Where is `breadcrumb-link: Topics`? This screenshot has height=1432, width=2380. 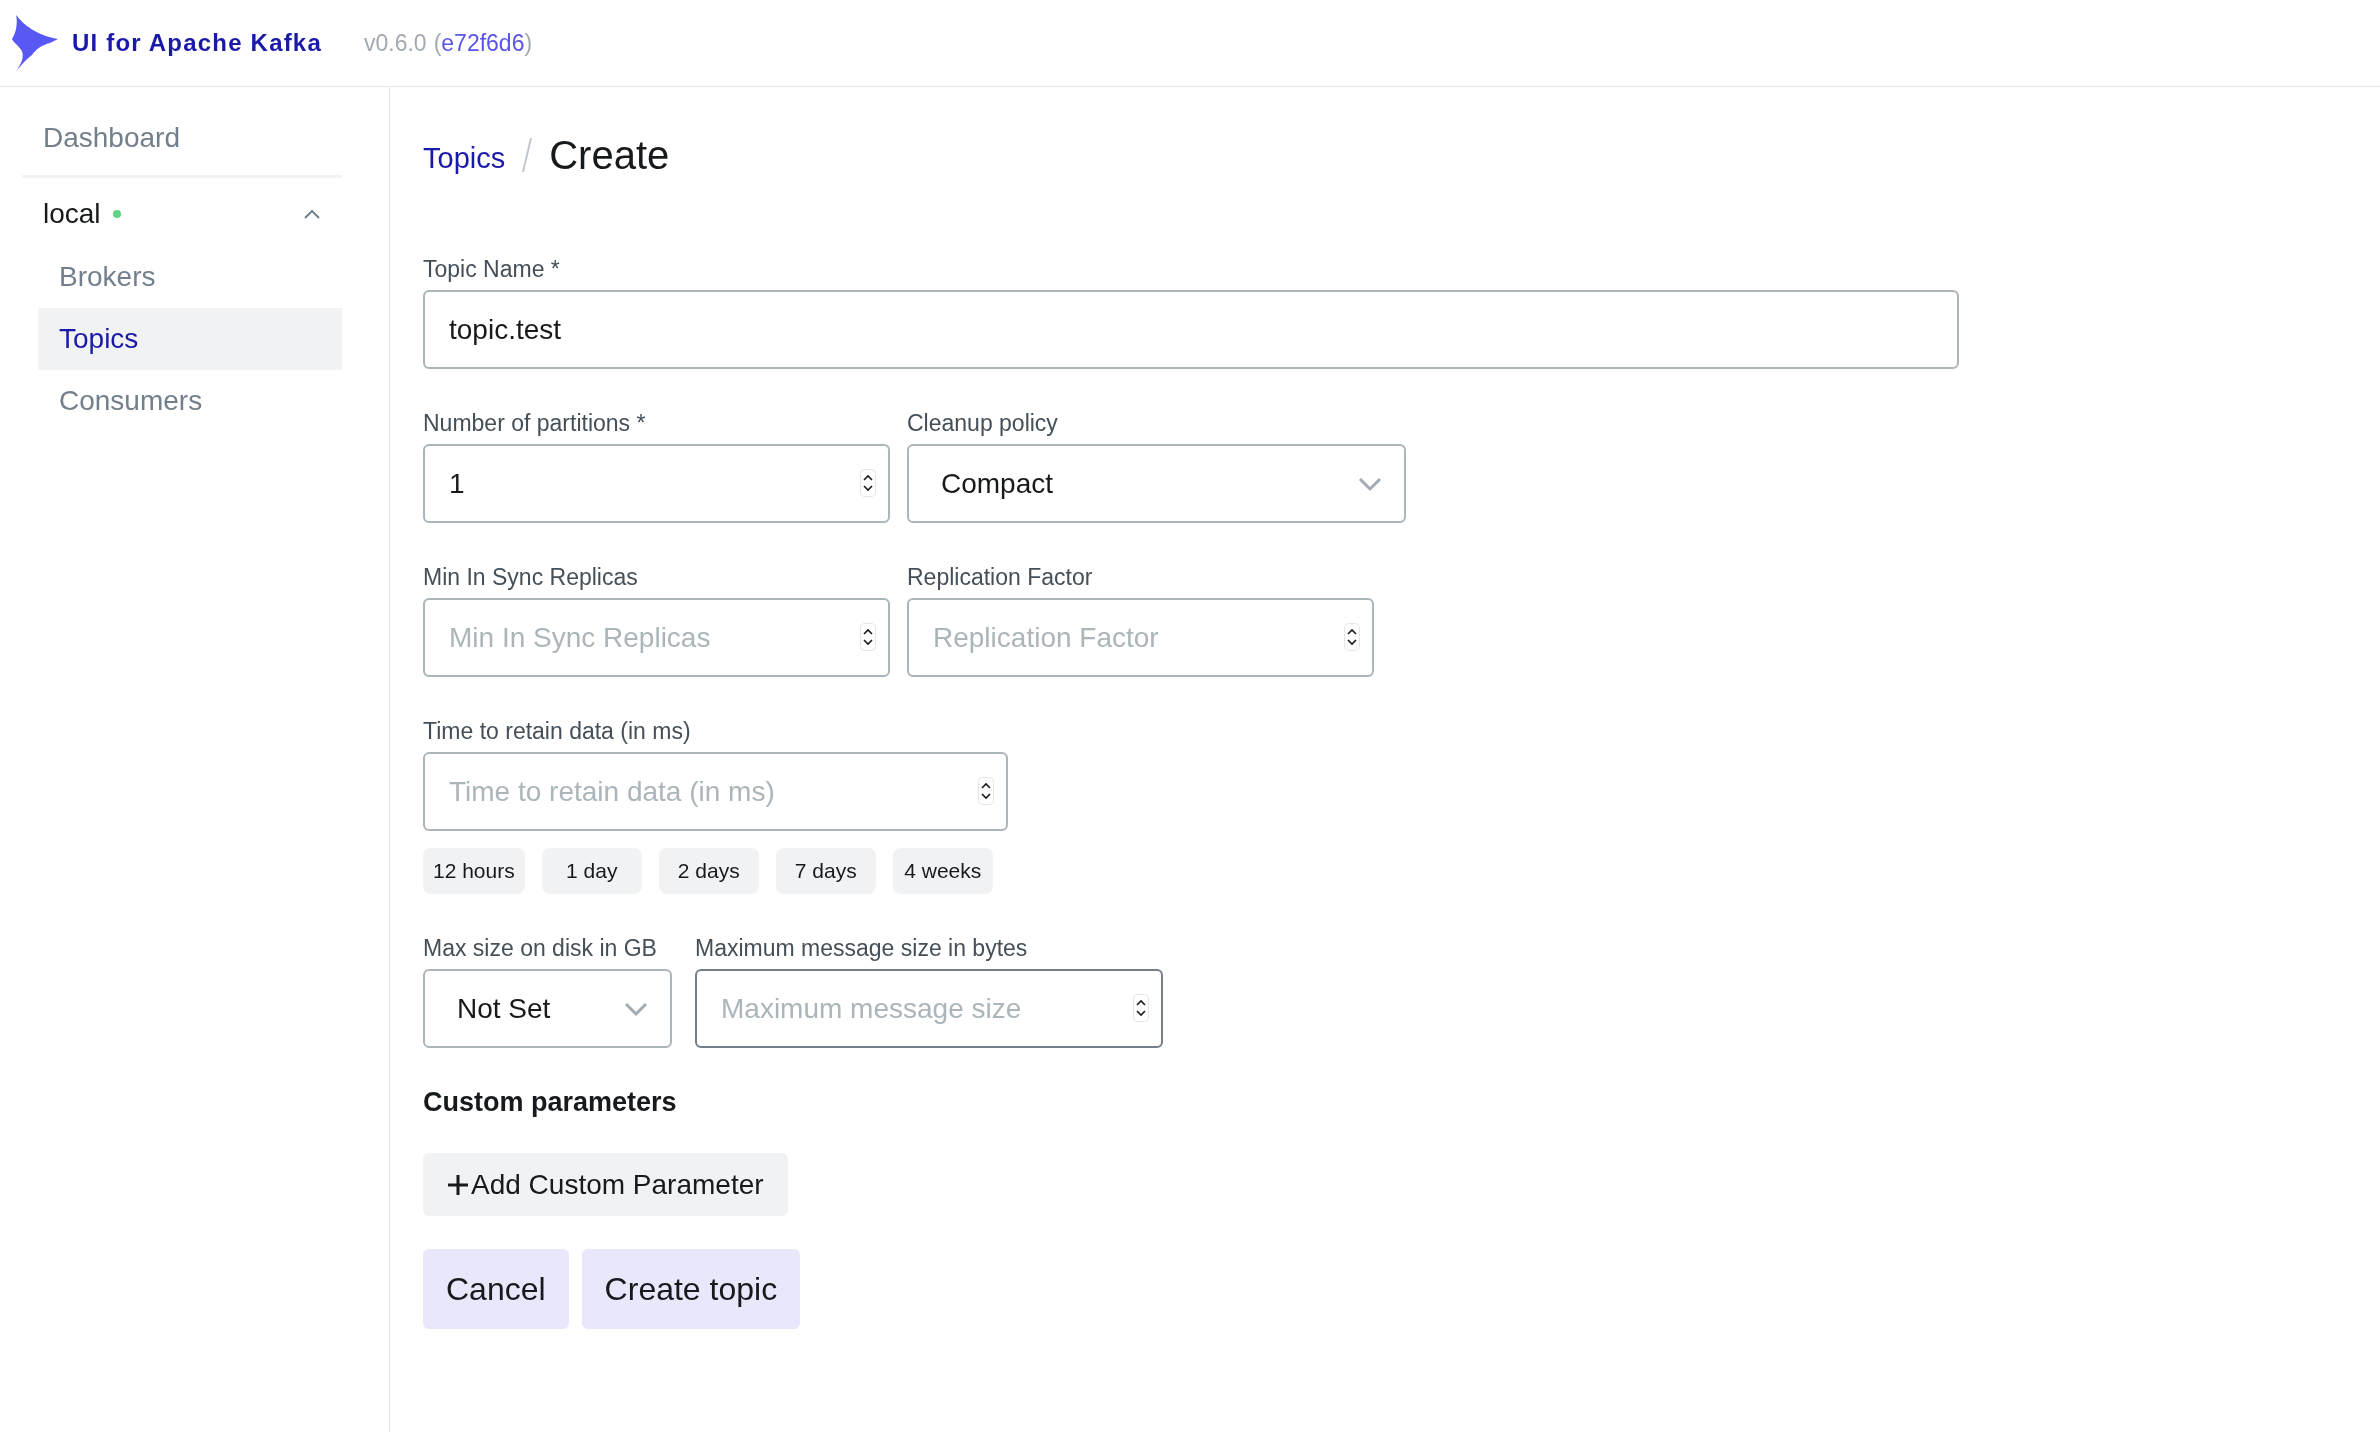 breadcrumb-link: Topics is located at coordinates (464, 158).